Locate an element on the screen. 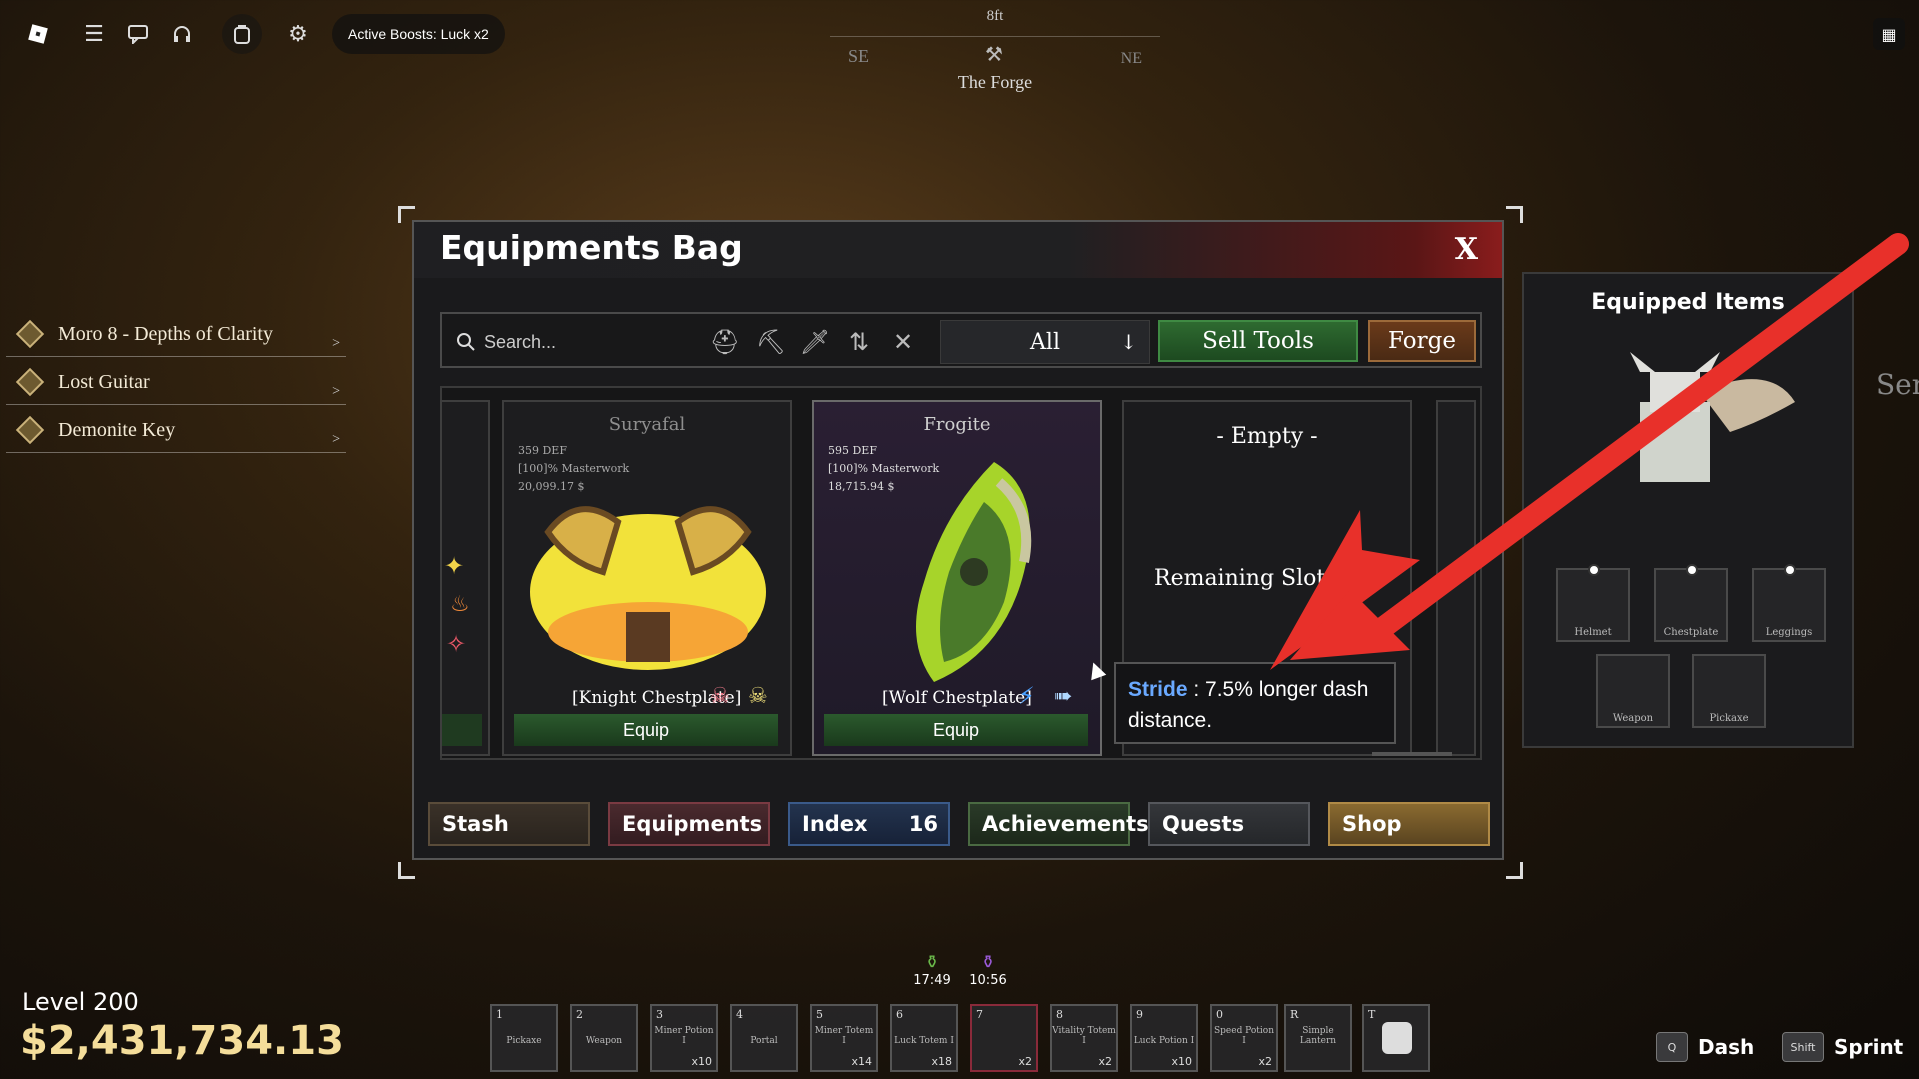 Image resolution: width=1919 pixels, height=1079 pixels. slot-key: 8 is located at coordinates (1059, 1014).